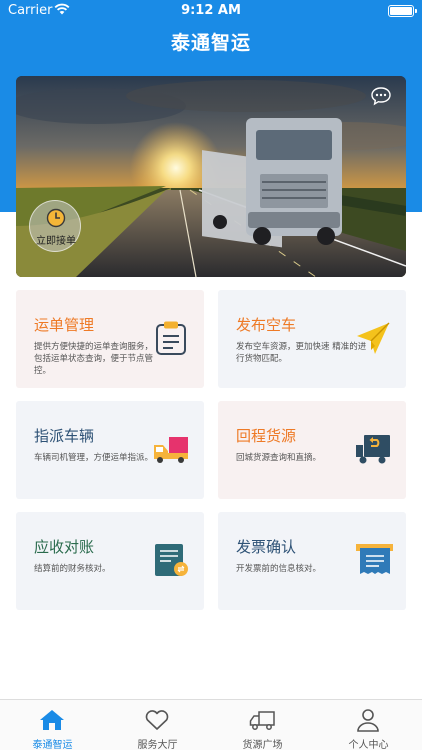  I want to click on tab-personal-center: 个人中心, so click(368, 725).